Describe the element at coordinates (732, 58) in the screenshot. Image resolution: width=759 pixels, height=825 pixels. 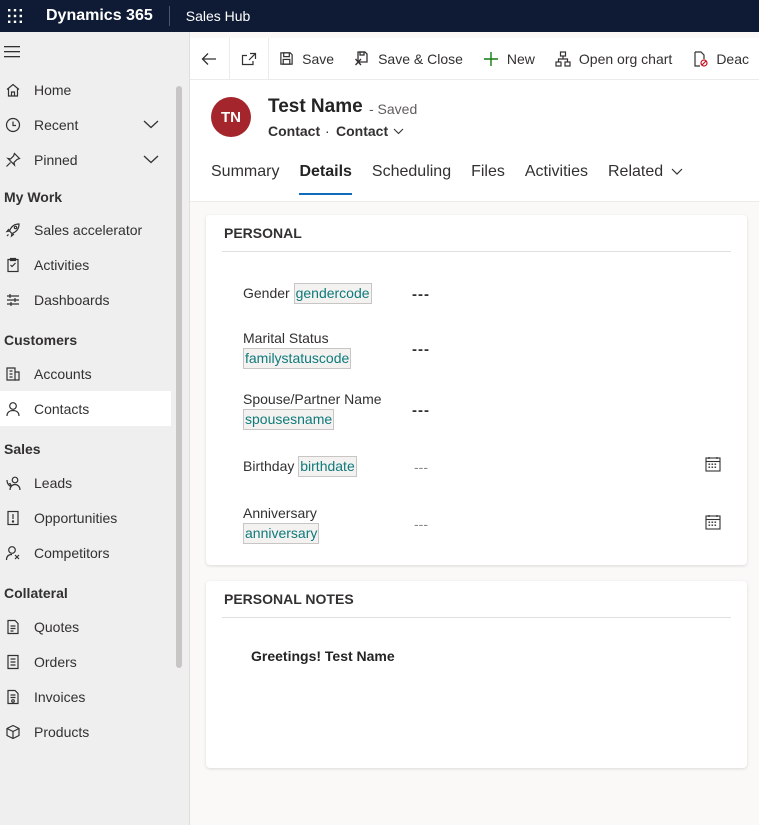
I see `deactivate-label: Deac` at that location.